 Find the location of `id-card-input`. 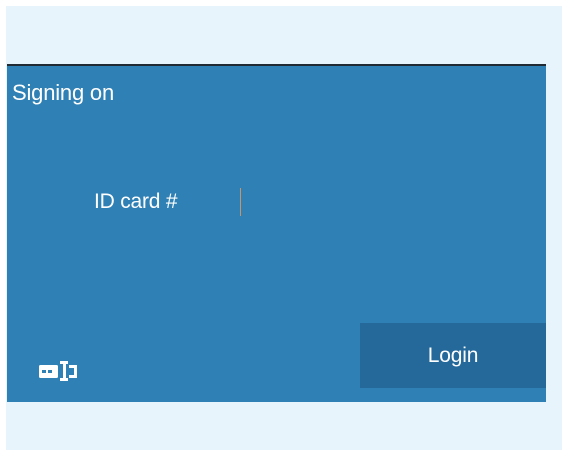

id-card-input is located at coordinates (377, 201).